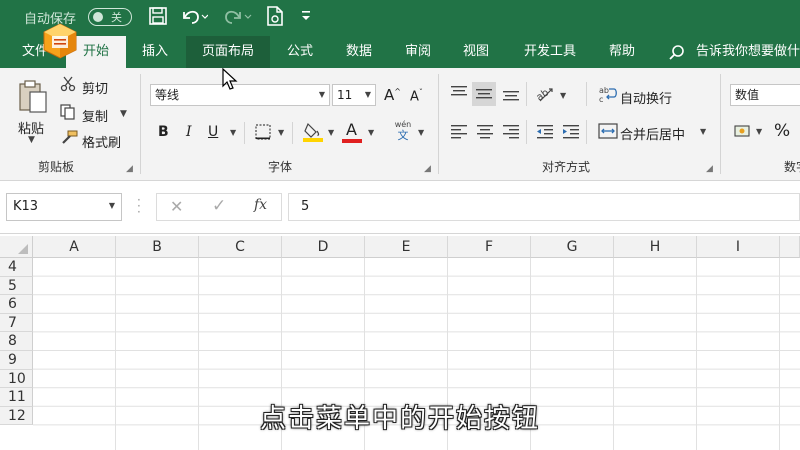  What do you see at coordinates (323, 247) in the screenshot?
I see `column-header: D` at bounding box center [323, 247].